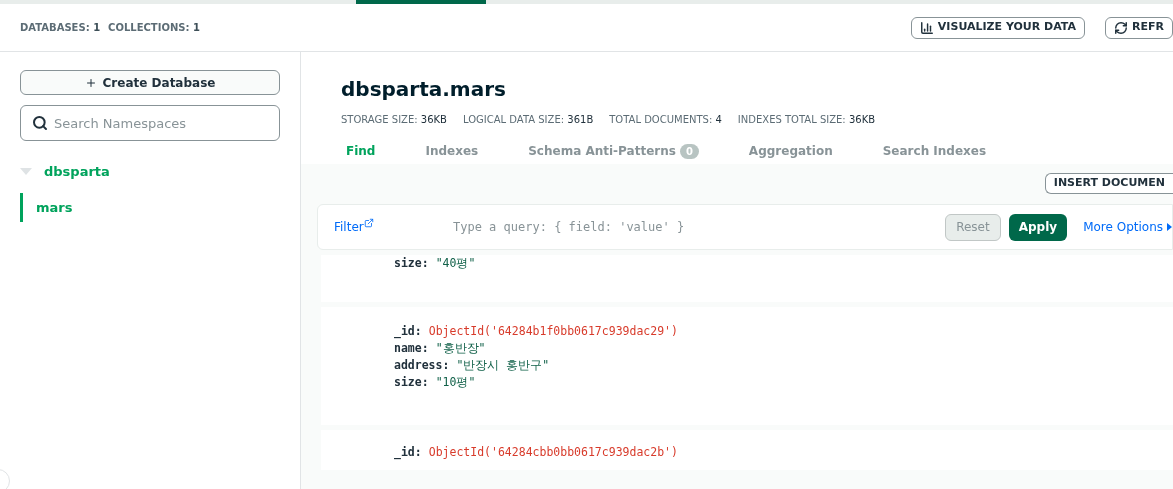 The image size is (1173, 489). I want to click on search-field: Search Namespaces, so click(150, 123).